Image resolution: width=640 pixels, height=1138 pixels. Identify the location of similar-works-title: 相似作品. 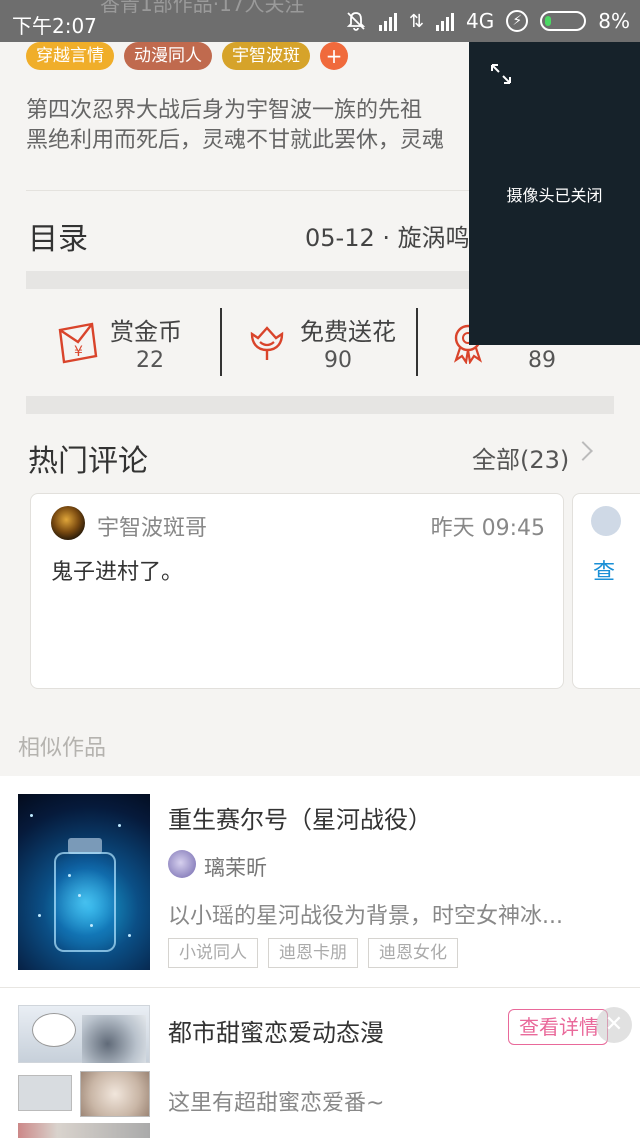
(62, 748).